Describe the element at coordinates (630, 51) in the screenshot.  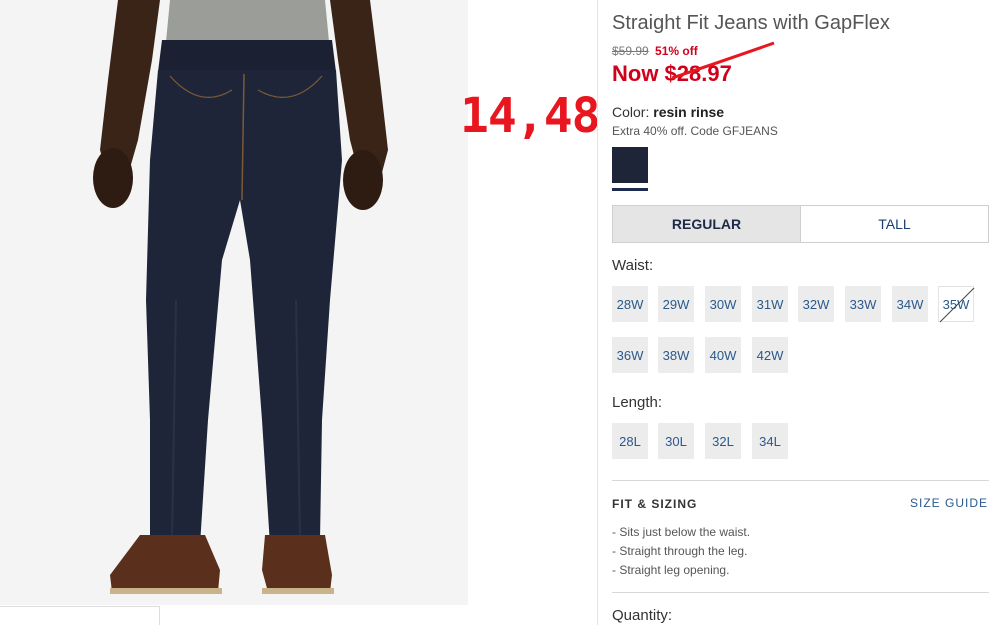
I see `original-price: $59.99` at that location.